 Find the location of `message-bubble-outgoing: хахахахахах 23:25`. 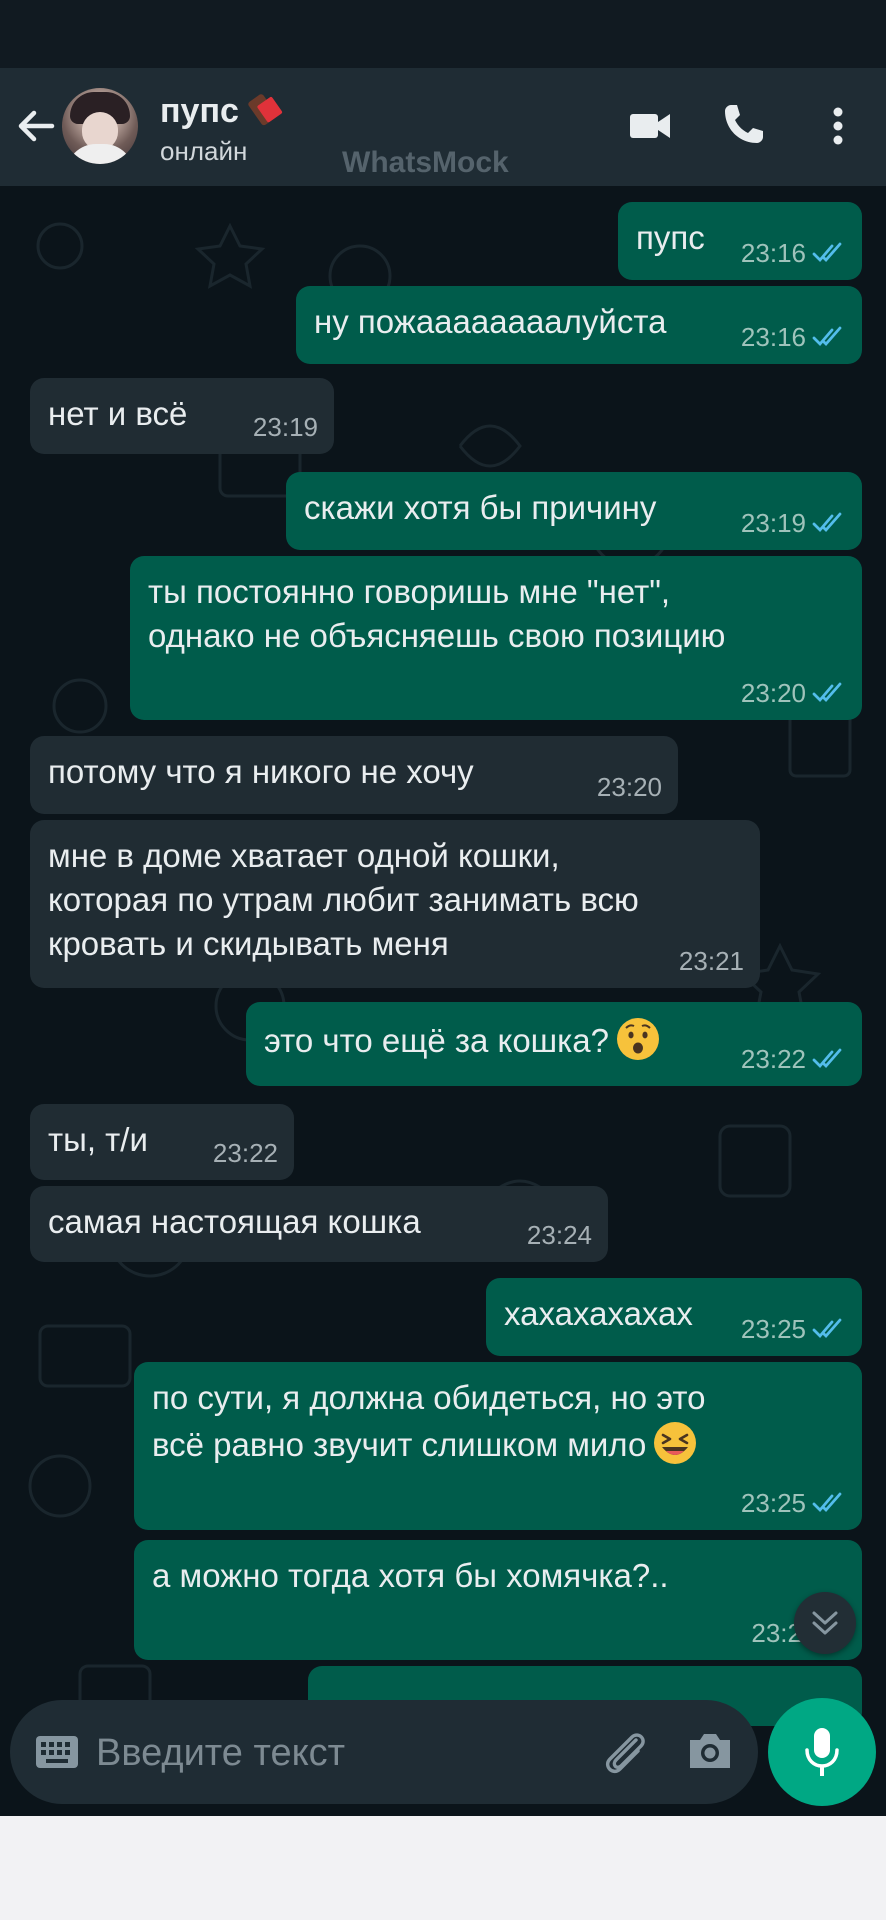

message-bubble-outgoing: хахахахахах 23:25 is located at coordinates (674, 1317).